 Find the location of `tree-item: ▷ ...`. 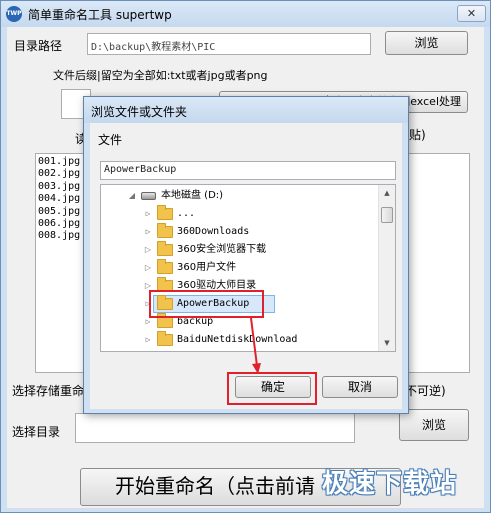

tree-item: ▷ ... is located at coordinates (238, 214).